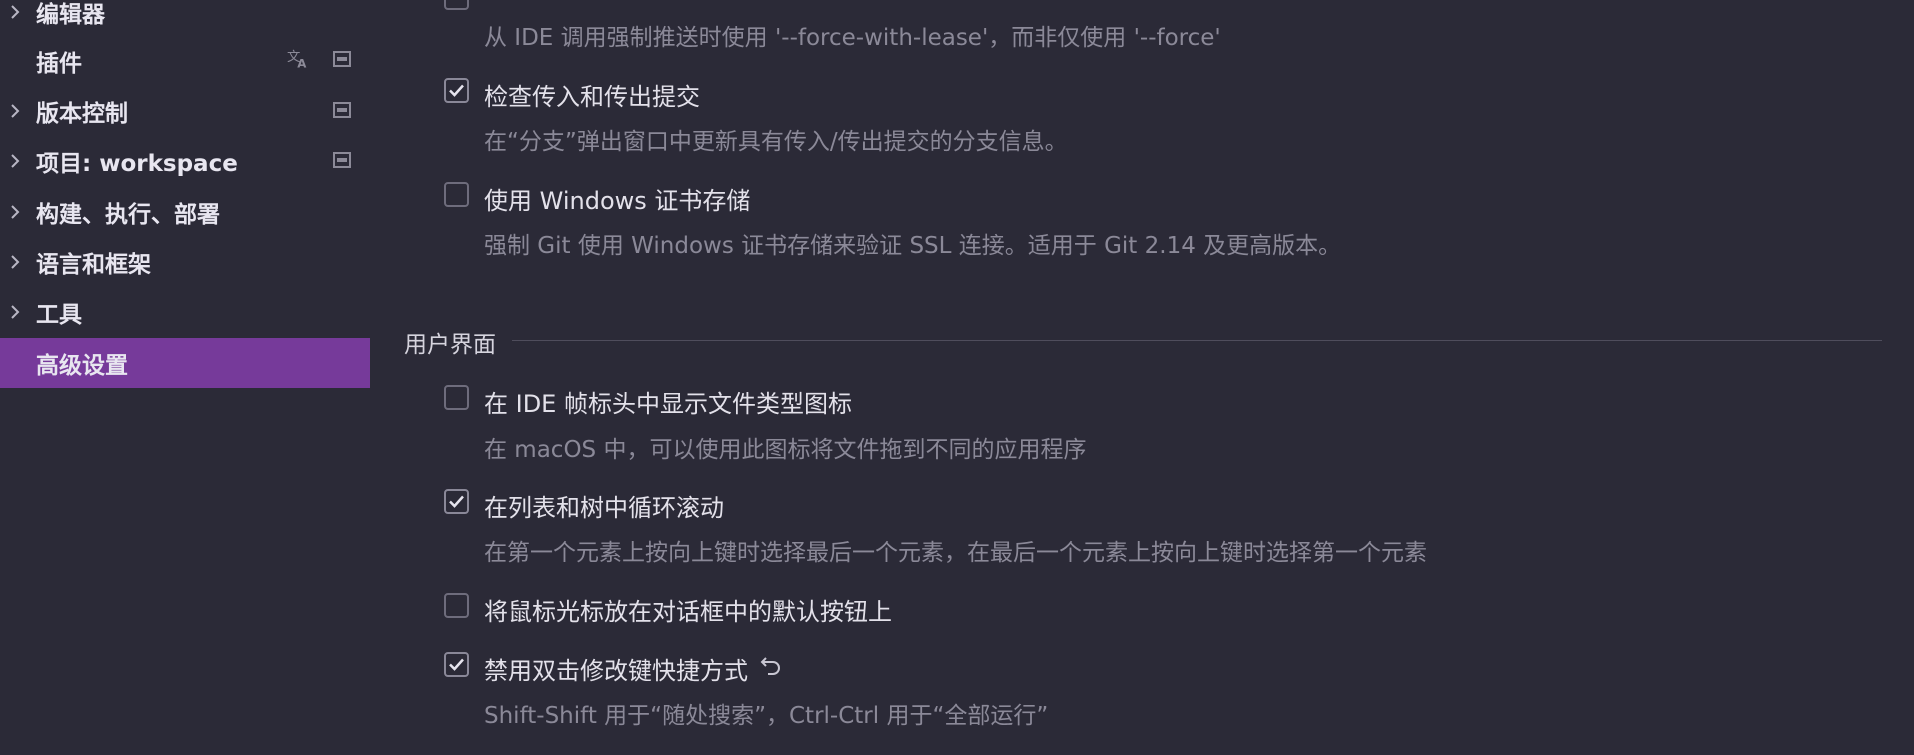 The width and height of the screenshot is (1914, 755). What do you see at coordinates (1197, 340) in the screenshot?
I see `section-divider` at bounding box center [1197, 340].